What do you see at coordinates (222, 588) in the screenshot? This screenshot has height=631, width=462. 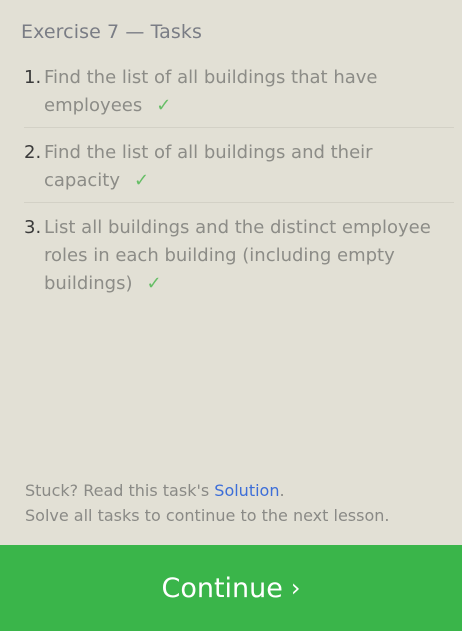 I see `continue-label: Continue` at bounding box center [222, 588].